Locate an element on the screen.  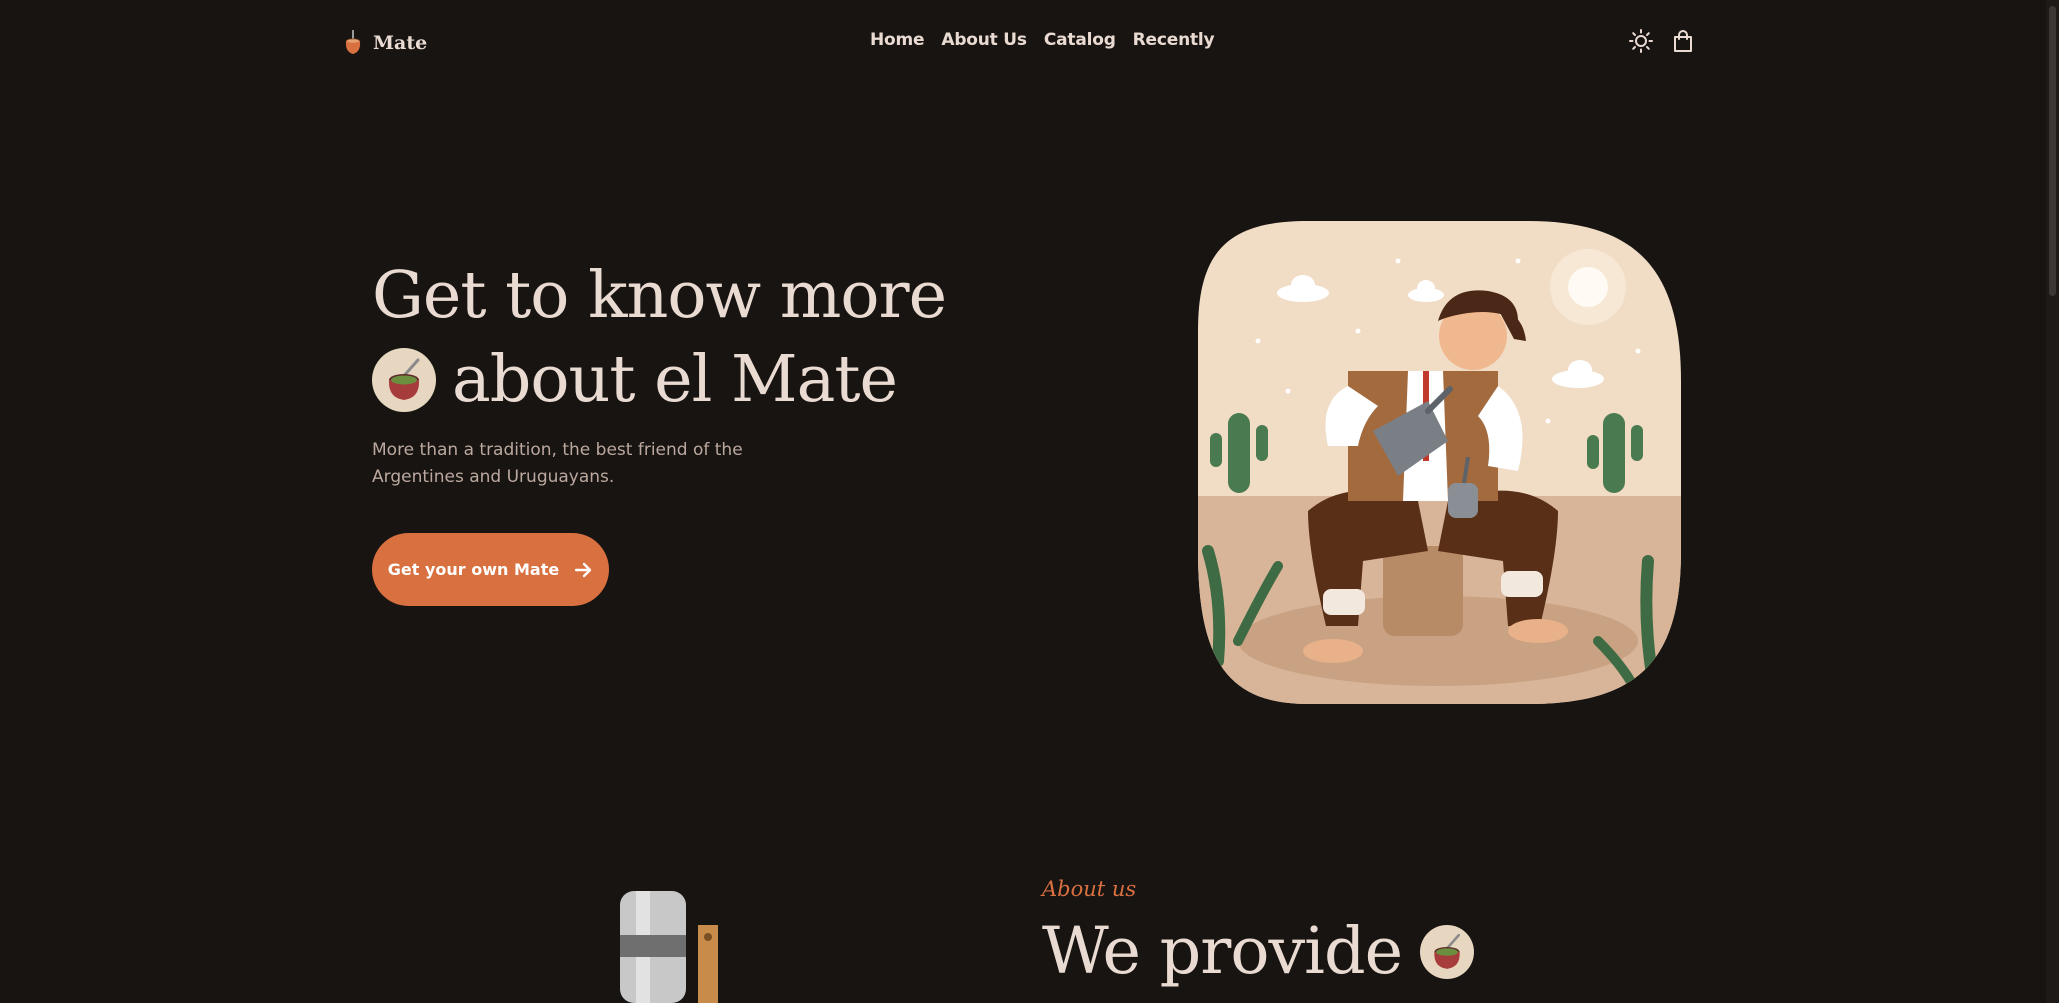
about-kicker: About us is located at coordinates (1089, 889).